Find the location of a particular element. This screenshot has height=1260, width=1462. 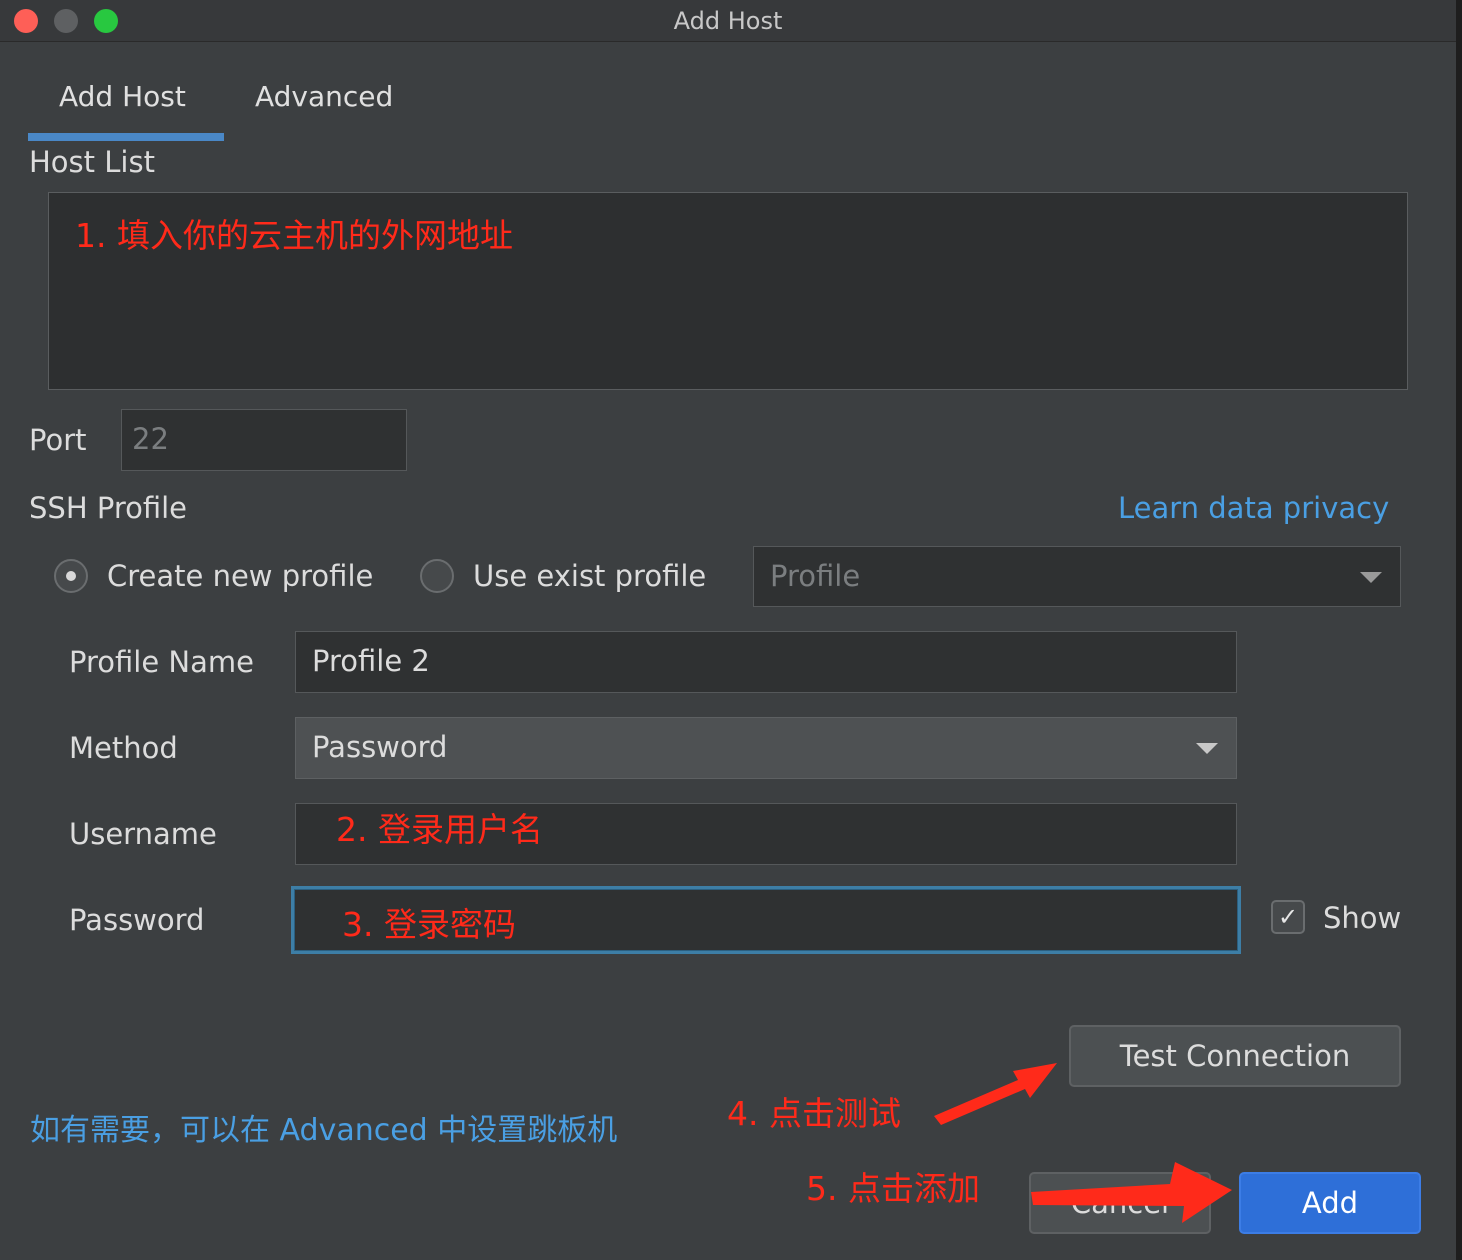

arrow-to-add-button is located at coordinates (1131, 1192).